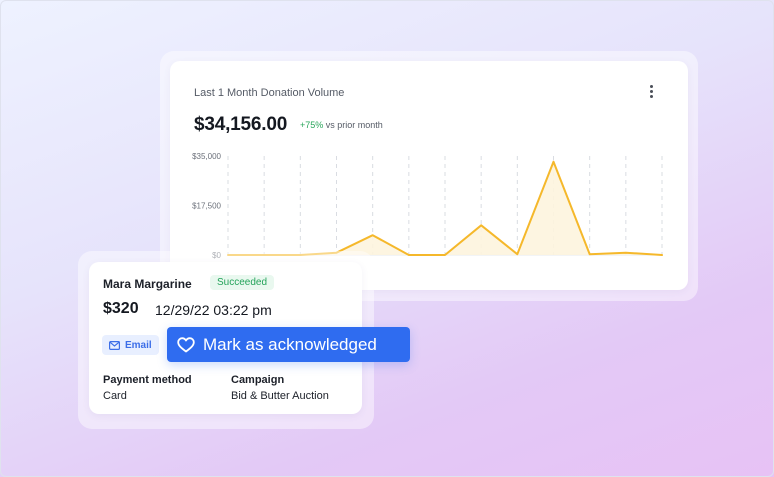 The image size is (774, 477). I want to click on email-button: Email, so click(130, 345).